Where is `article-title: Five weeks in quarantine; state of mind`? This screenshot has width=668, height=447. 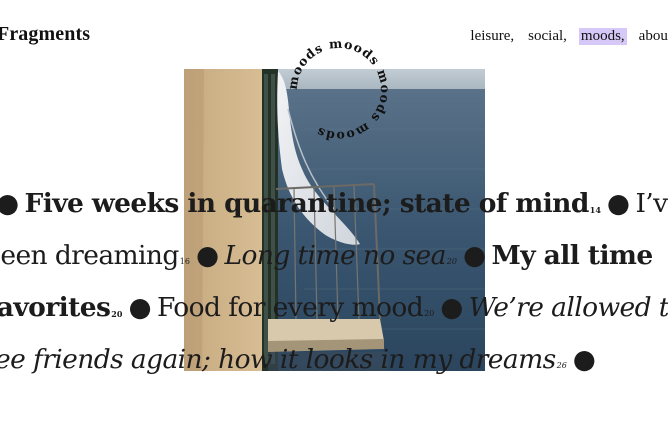
article-title: Five weeks in quarantine; state of mind is located at coordinates (307, 203).